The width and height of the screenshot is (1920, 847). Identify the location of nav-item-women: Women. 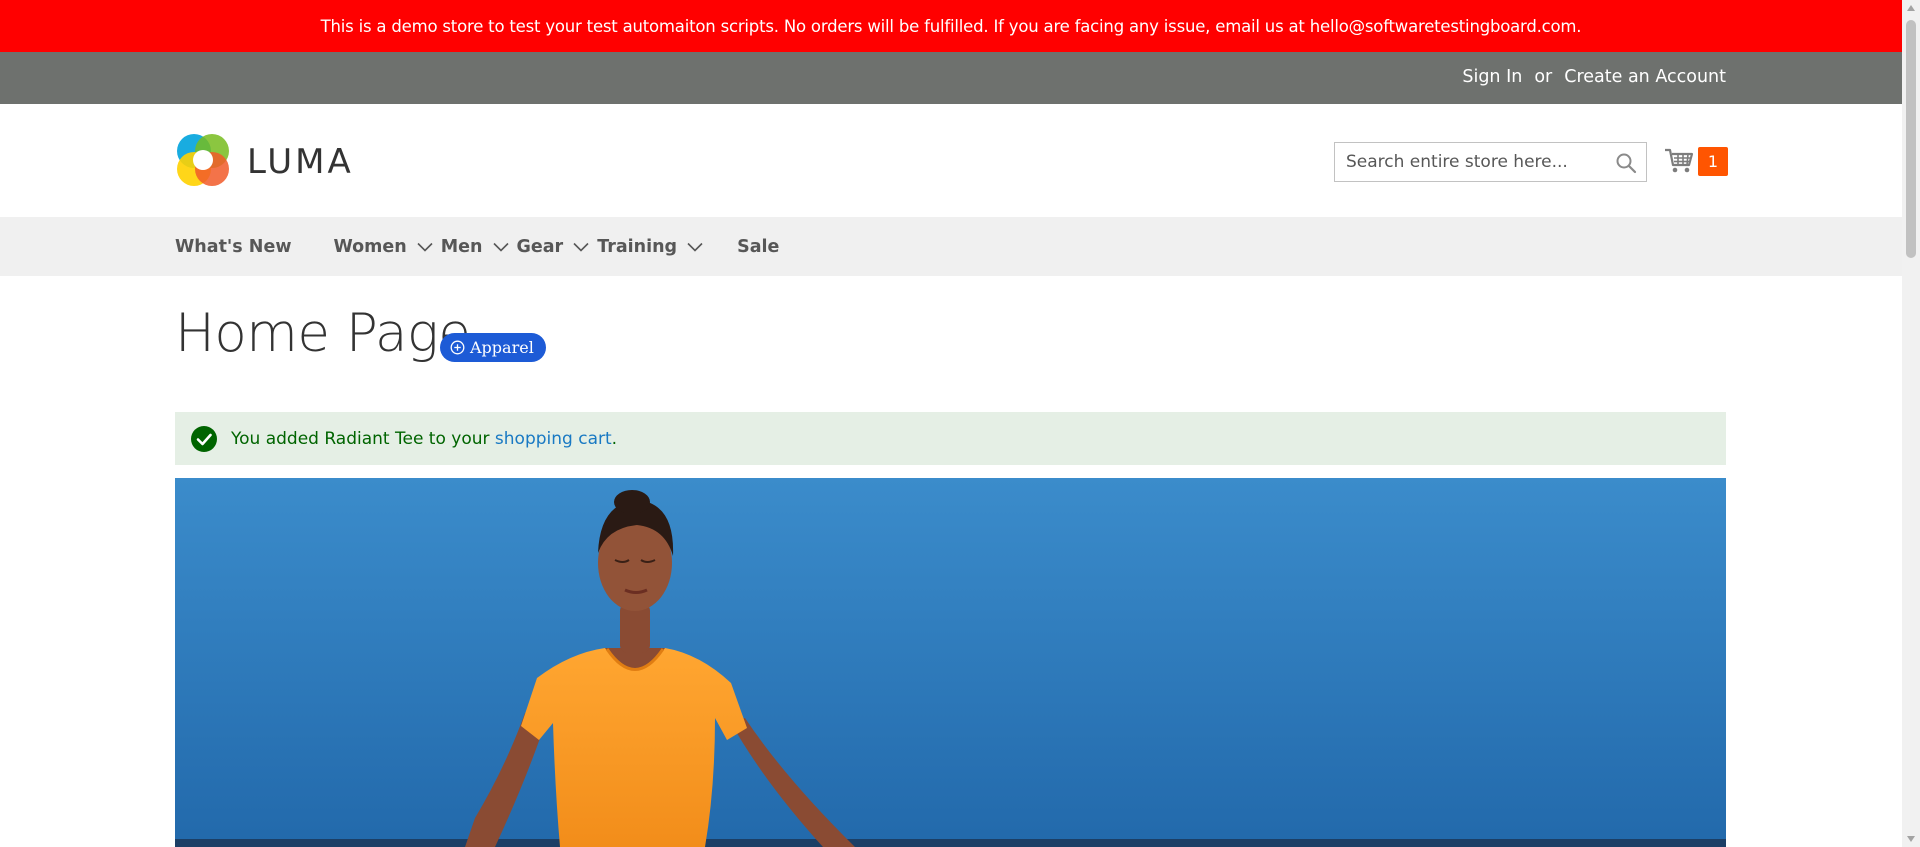
(386, 246).